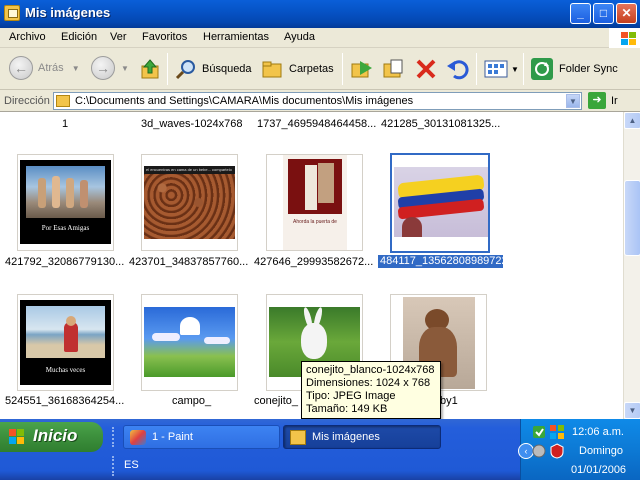 The image size is (640, 480). What do you see at coordinates (276, 401) in the screenshot?
I see `file-caption: conejito_` at bounding box center [276, 401].